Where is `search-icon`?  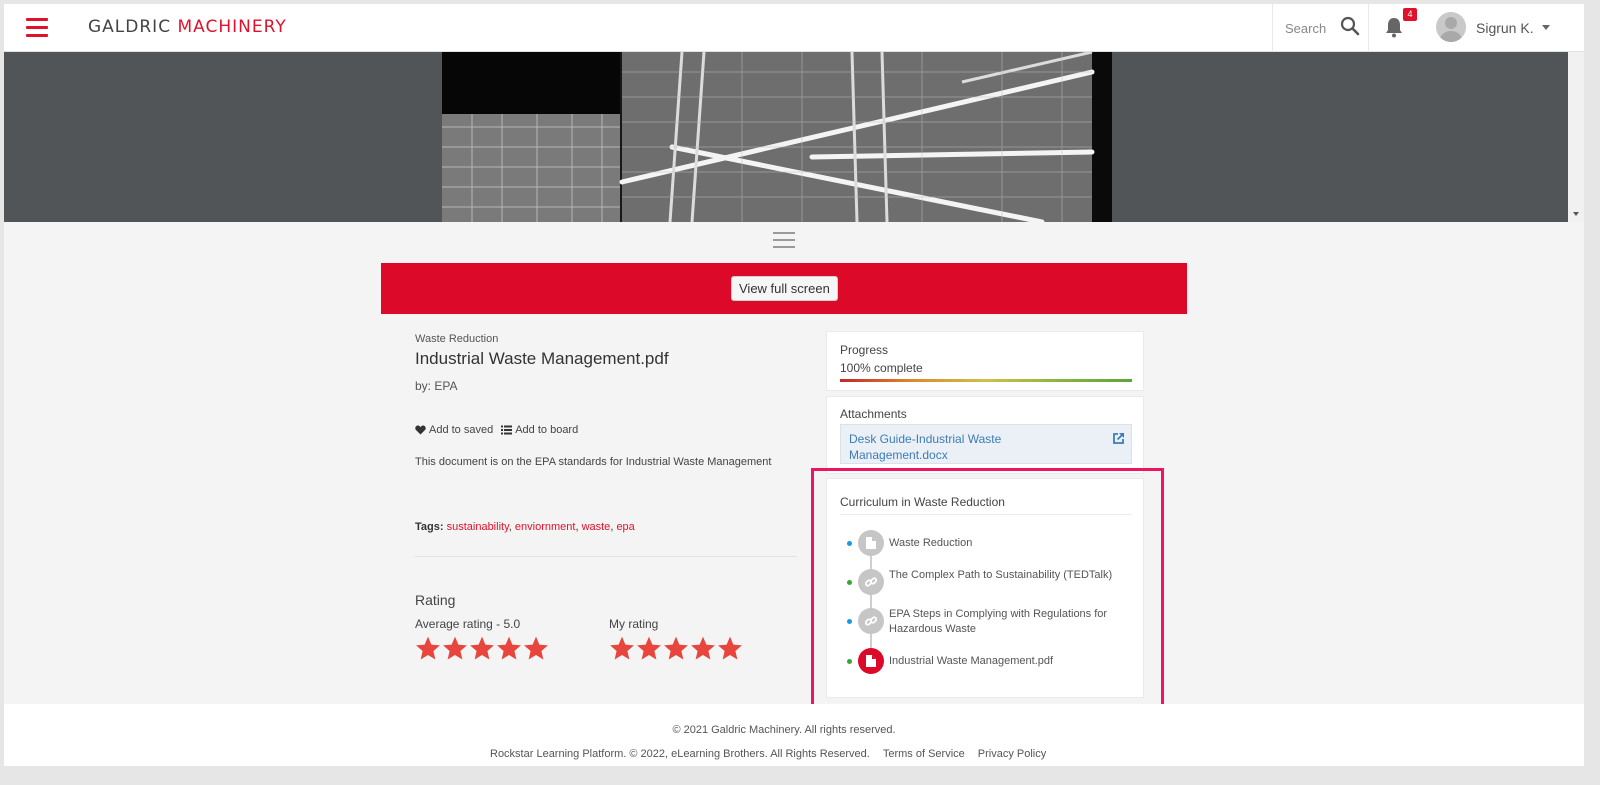
search-icon is located at coordinates (1350, 26).